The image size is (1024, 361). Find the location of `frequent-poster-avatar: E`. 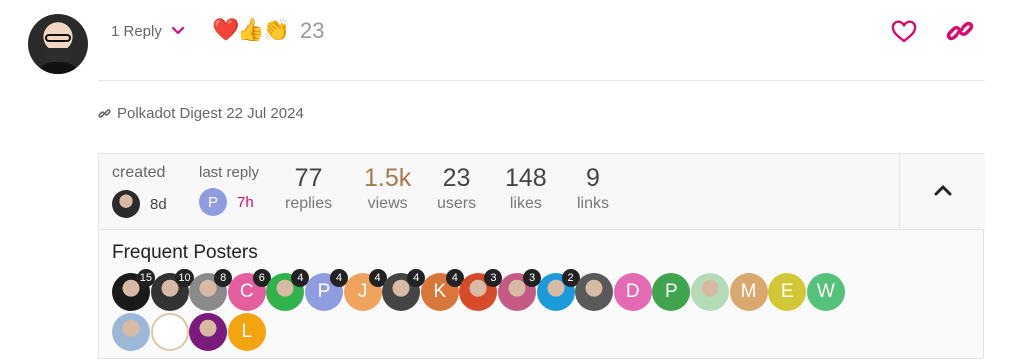

frequent-poster-avatar: E is located at coordinates (787, 292).